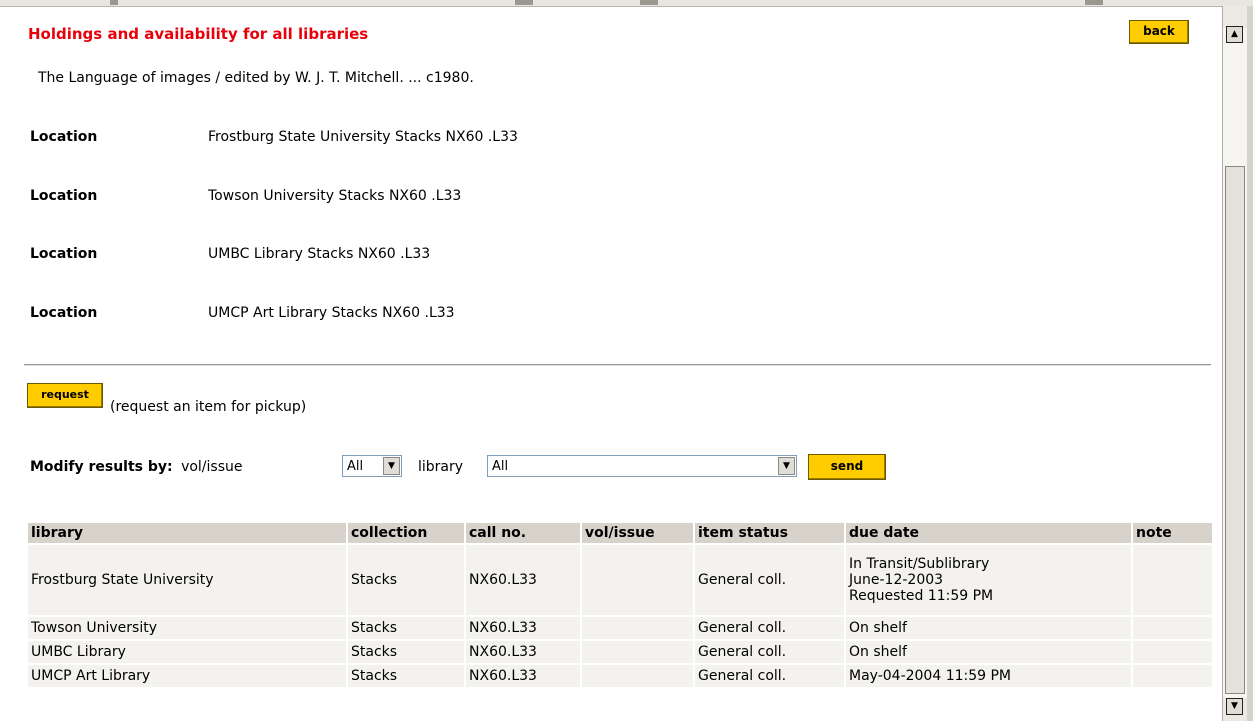 Image resolution: width=1253 pixels, height=721 pixels. Describe the element at coordinates (406, 533) in the screenshot. I see `column-header: collection` at that location.